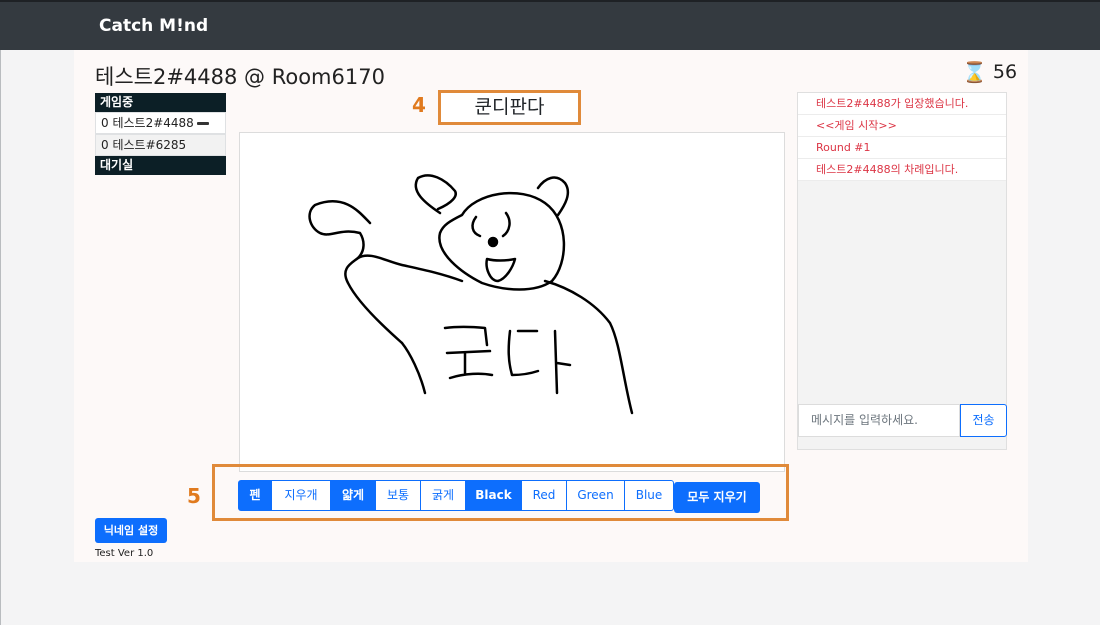  I want to click on chat-message: 테스트2#4488의 차례입니다., so click(902, 170).